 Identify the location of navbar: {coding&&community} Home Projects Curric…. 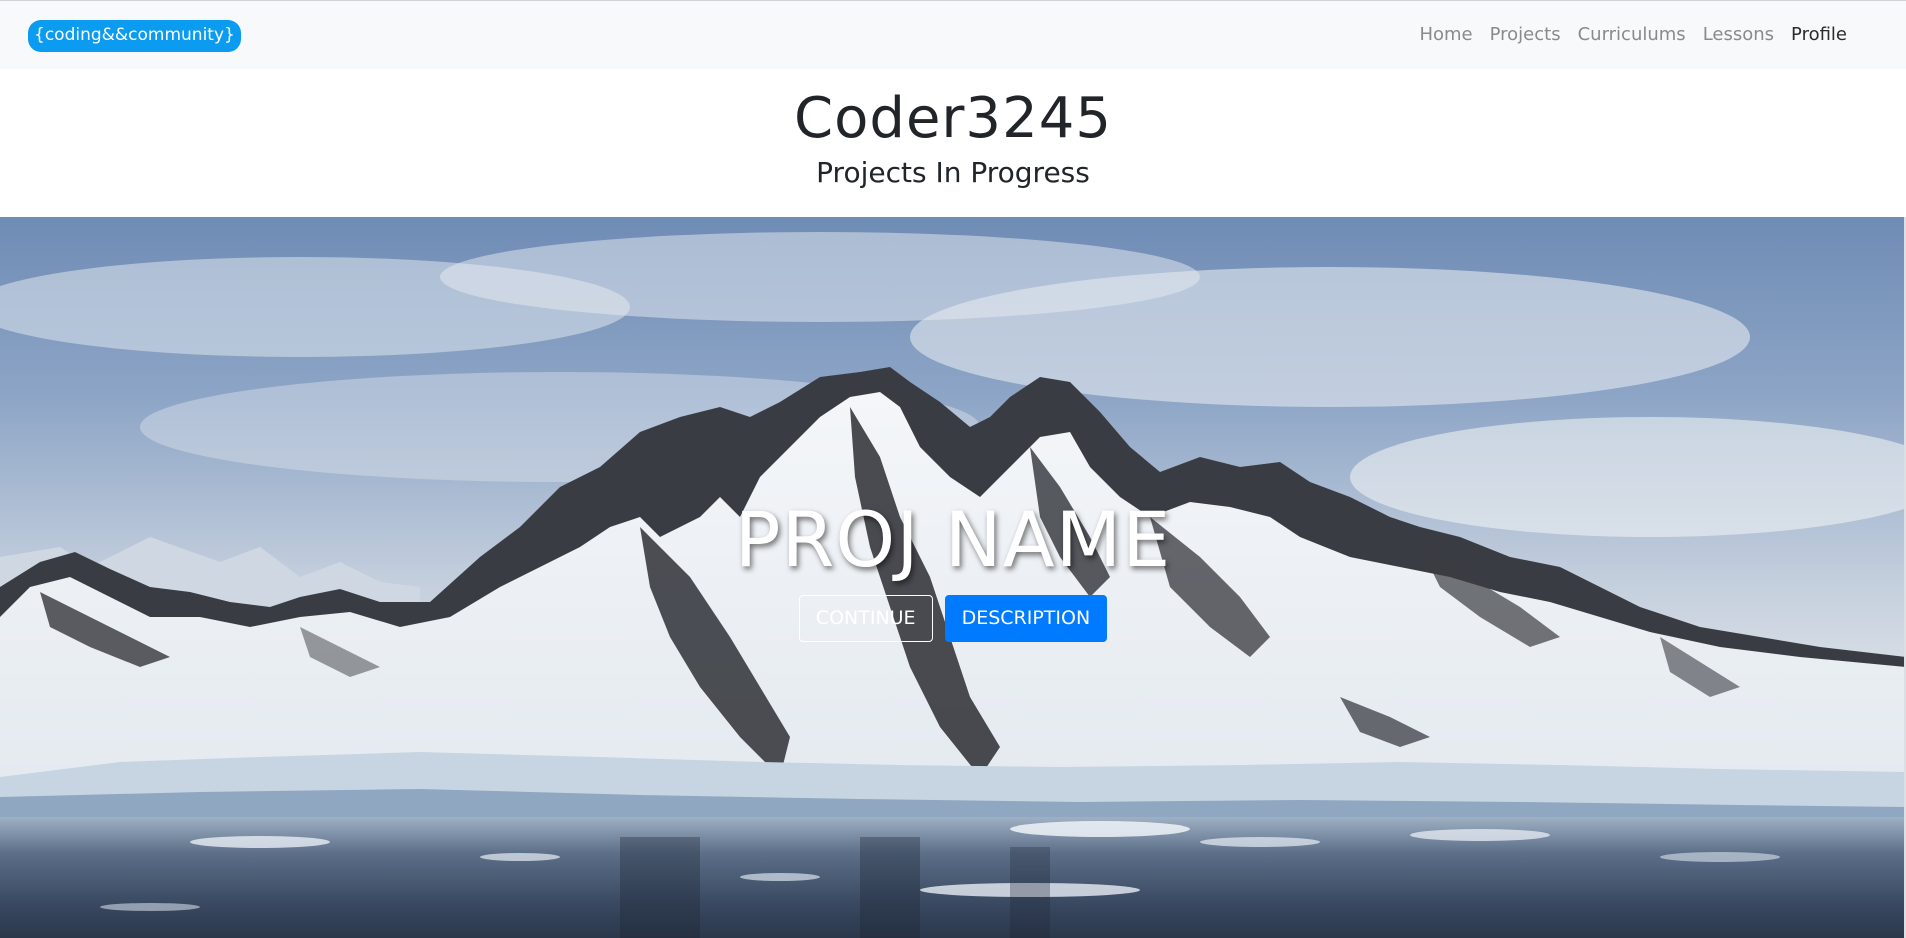
(953, 34).